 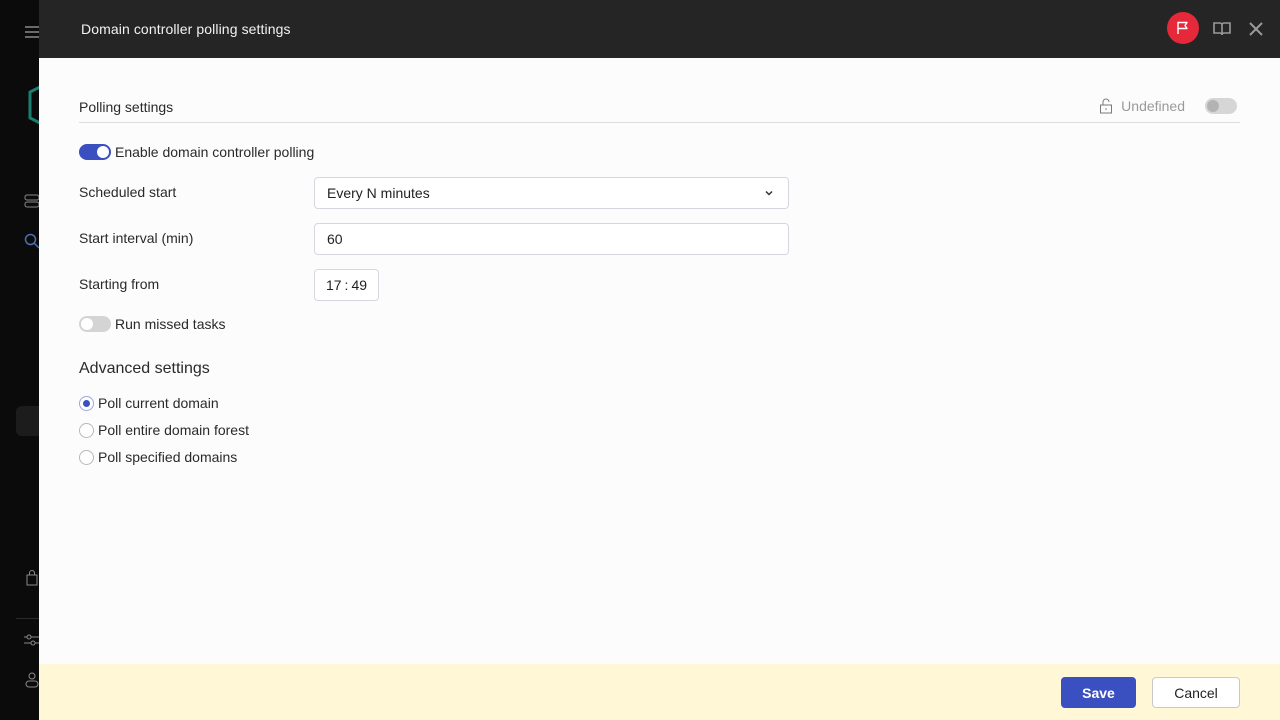 What do you see at coordinates (551, 193) in the screenshot?
I see `scheduled-start-select: Every N minutes` at bounding box center [551, 193].